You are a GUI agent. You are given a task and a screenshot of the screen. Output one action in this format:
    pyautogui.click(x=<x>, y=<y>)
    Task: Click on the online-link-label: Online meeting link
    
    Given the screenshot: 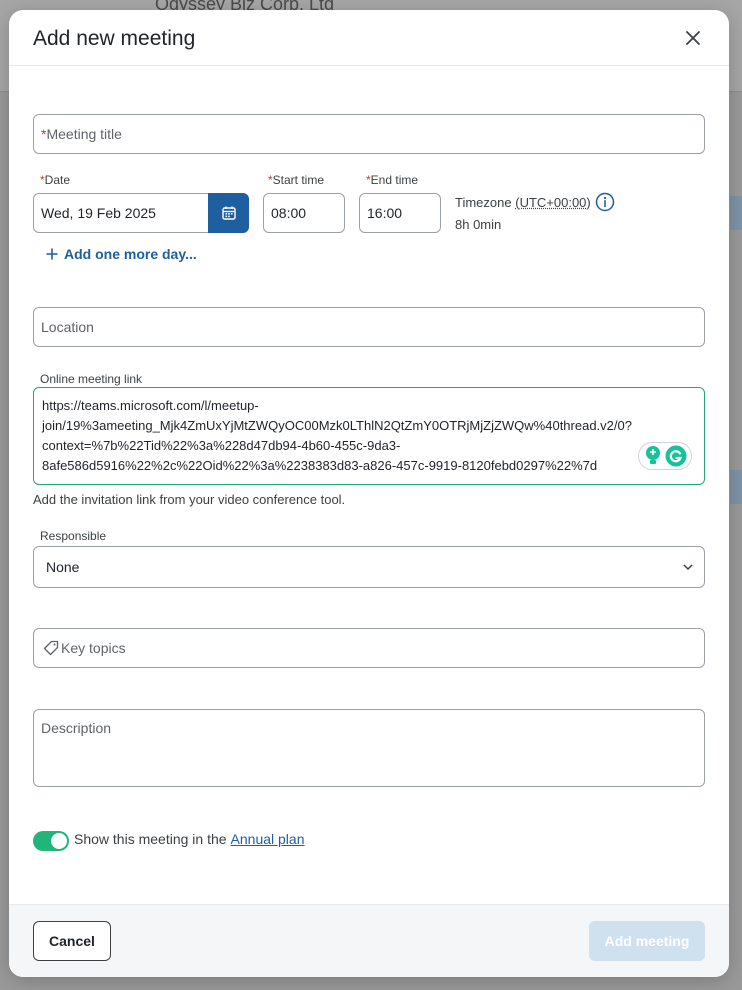 What is the action you would take?
    pyautogui.click(x=91, y=379)
    